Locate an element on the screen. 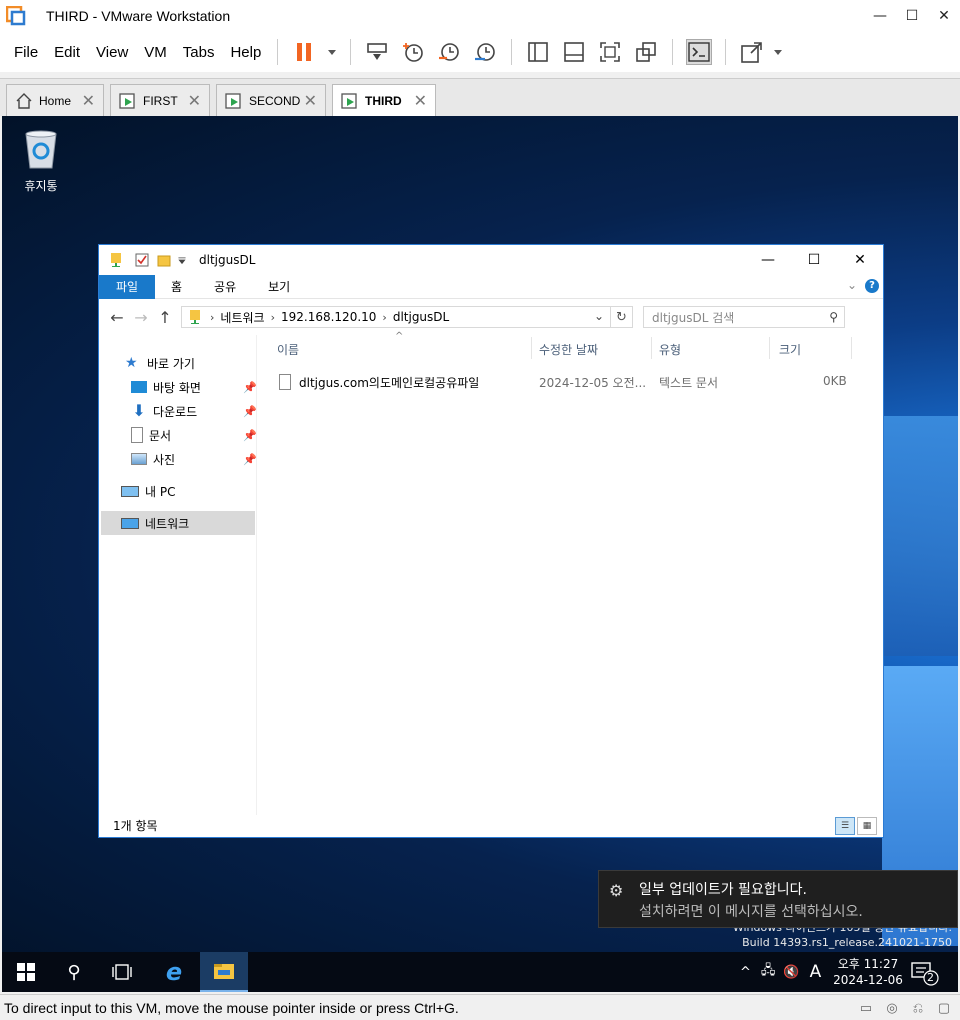 The width and height of the screenshot is (960, 1020). quick-access-dropdown-icon is located at coordinates (182, 260).